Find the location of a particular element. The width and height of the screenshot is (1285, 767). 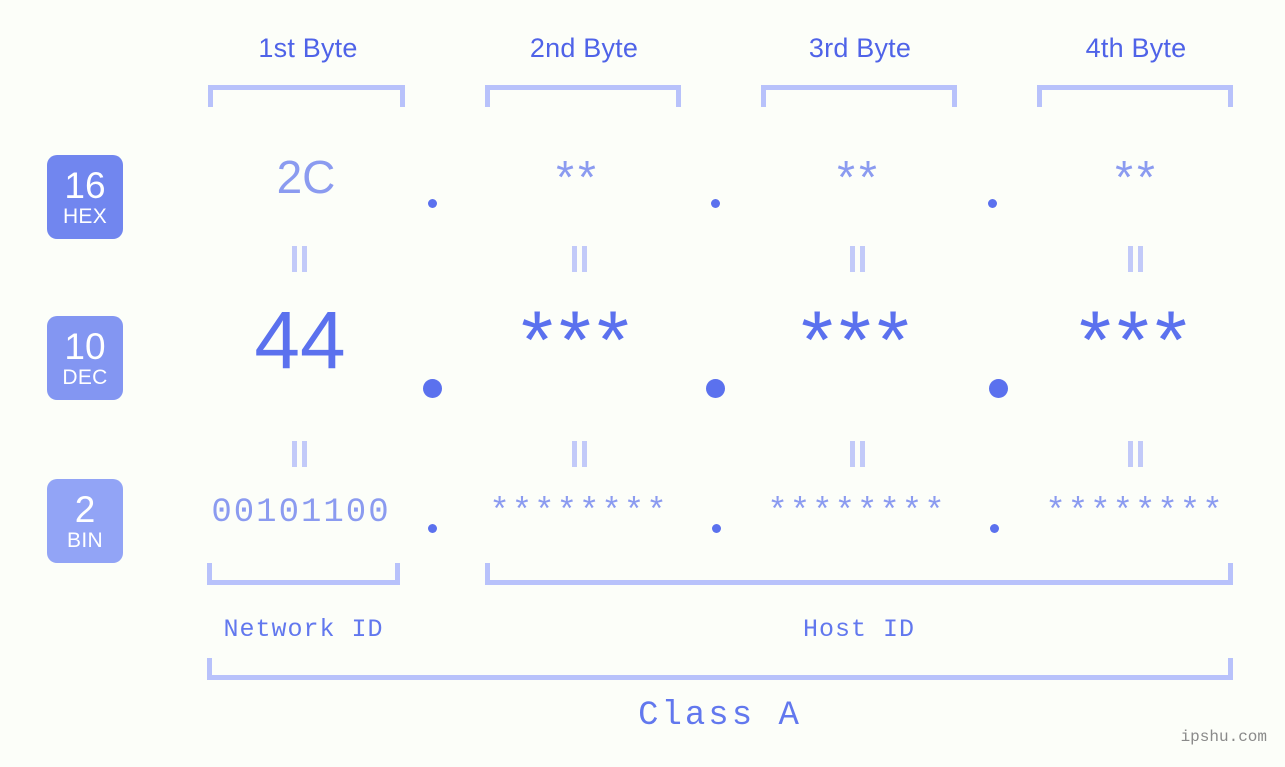

base-badge-hex: 16 HEX is located at coordinates (85, 197).